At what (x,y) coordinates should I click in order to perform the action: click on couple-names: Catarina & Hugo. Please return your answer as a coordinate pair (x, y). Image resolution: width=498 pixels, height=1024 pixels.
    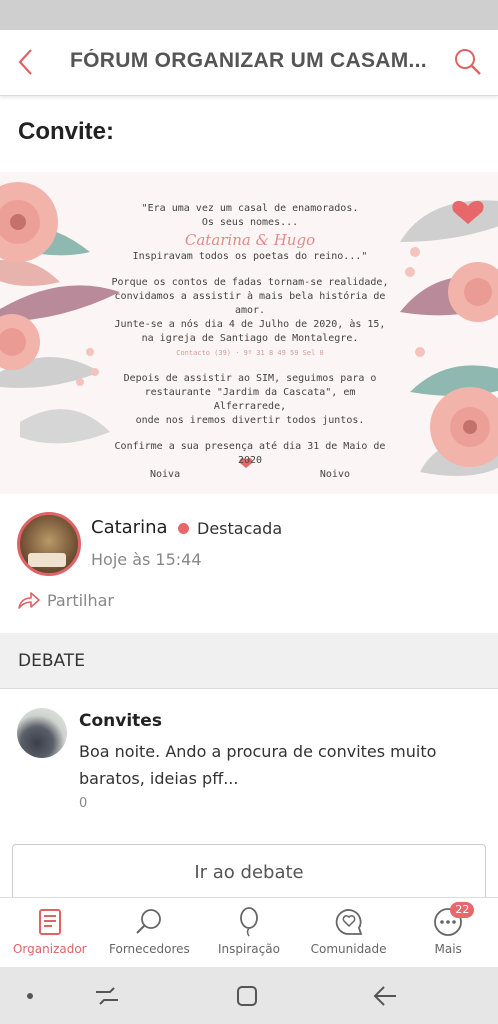
    Looking at the image, I should click on (250, 240).